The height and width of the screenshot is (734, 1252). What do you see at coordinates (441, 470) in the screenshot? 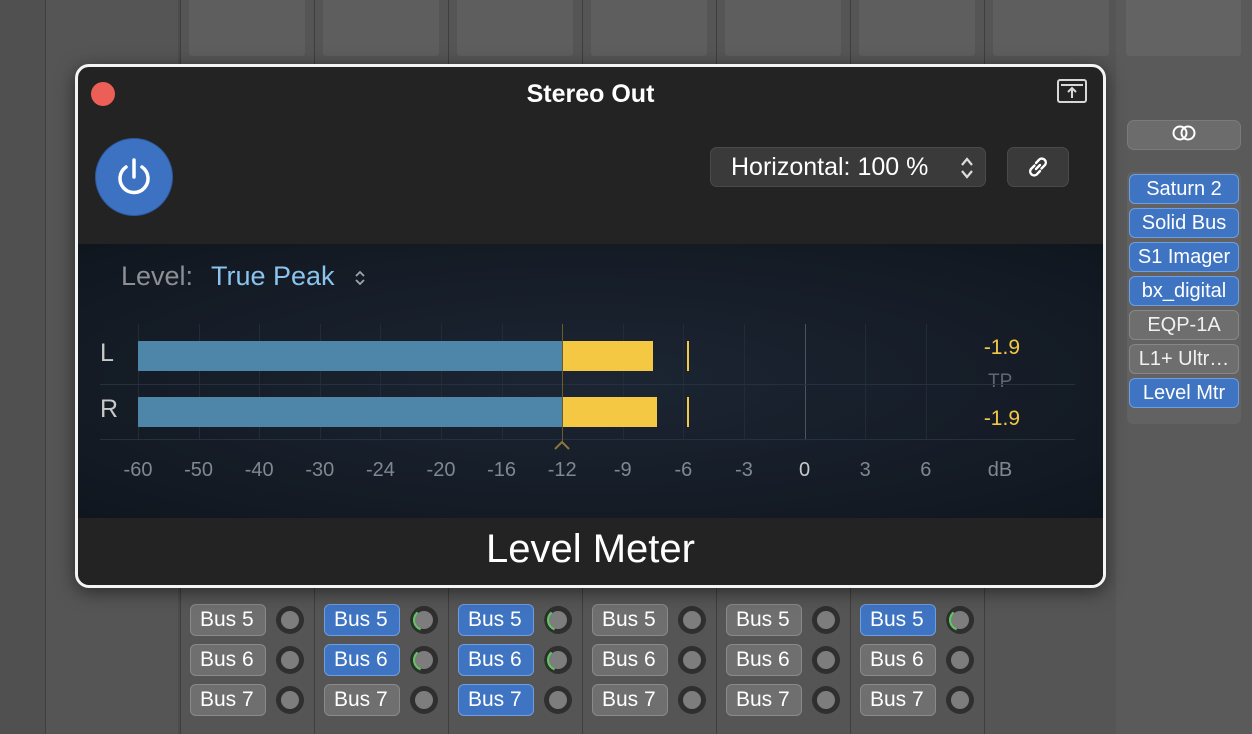
I see `scale-tick-label: -20` at bounding box center [441, 470].